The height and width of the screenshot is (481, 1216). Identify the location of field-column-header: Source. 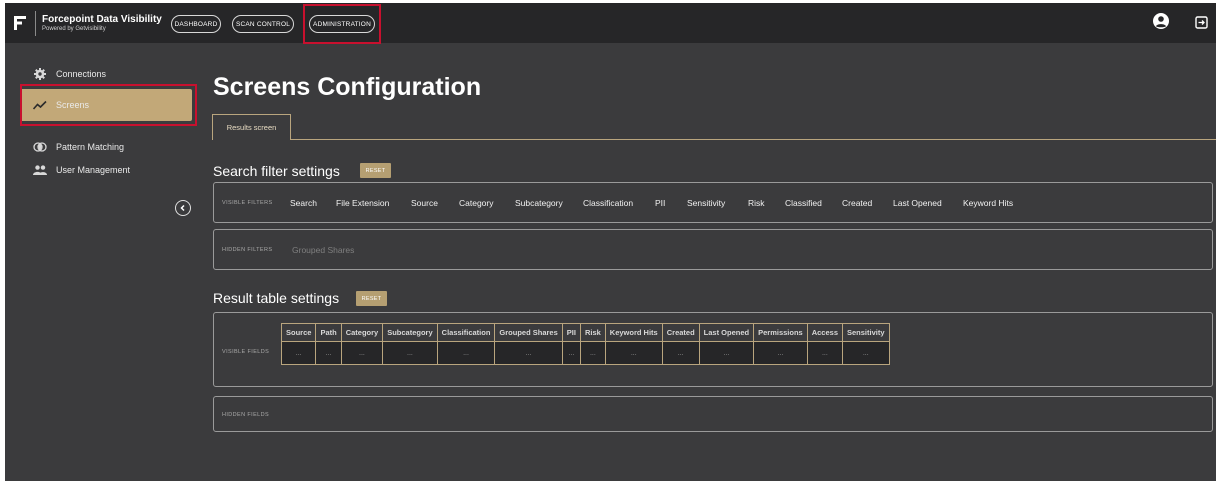
(298, 332).